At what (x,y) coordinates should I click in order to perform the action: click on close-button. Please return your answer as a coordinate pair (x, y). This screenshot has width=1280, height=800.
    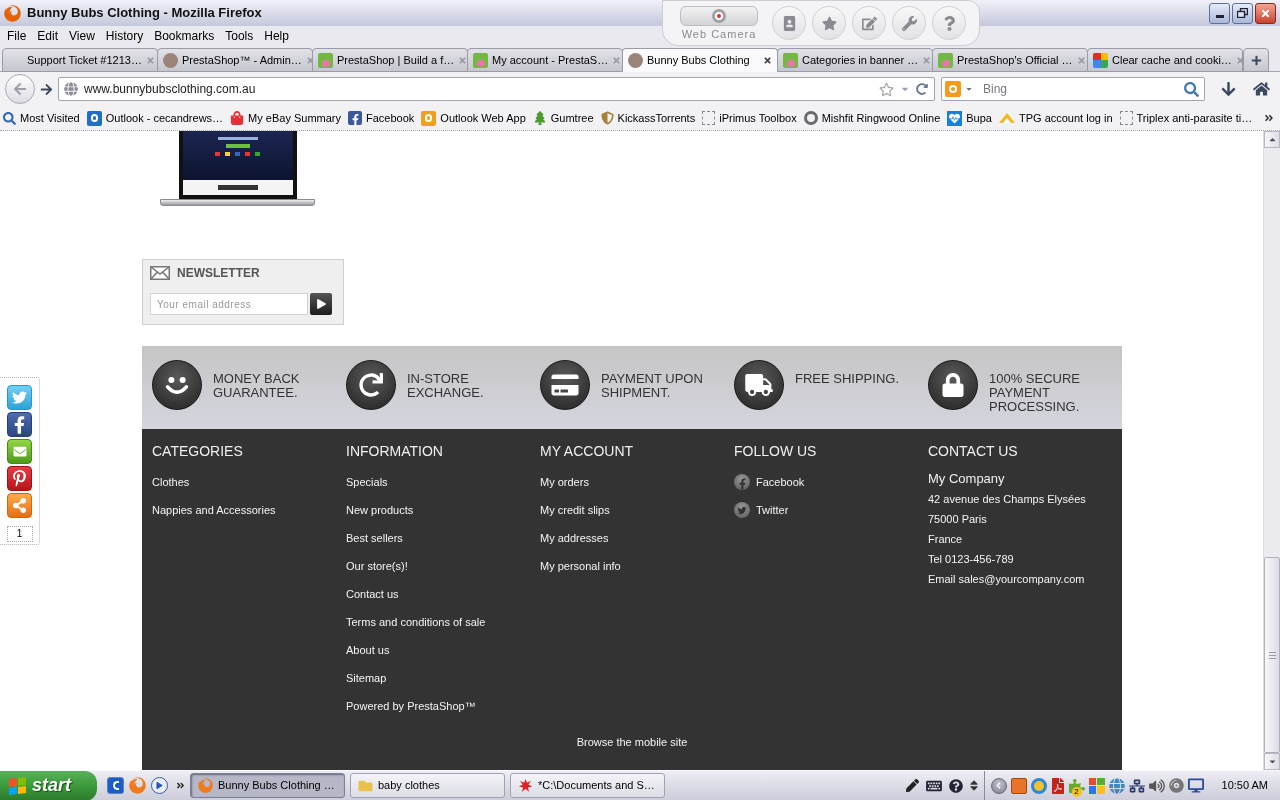
    Looking at the image, I should click on (1265, 13).